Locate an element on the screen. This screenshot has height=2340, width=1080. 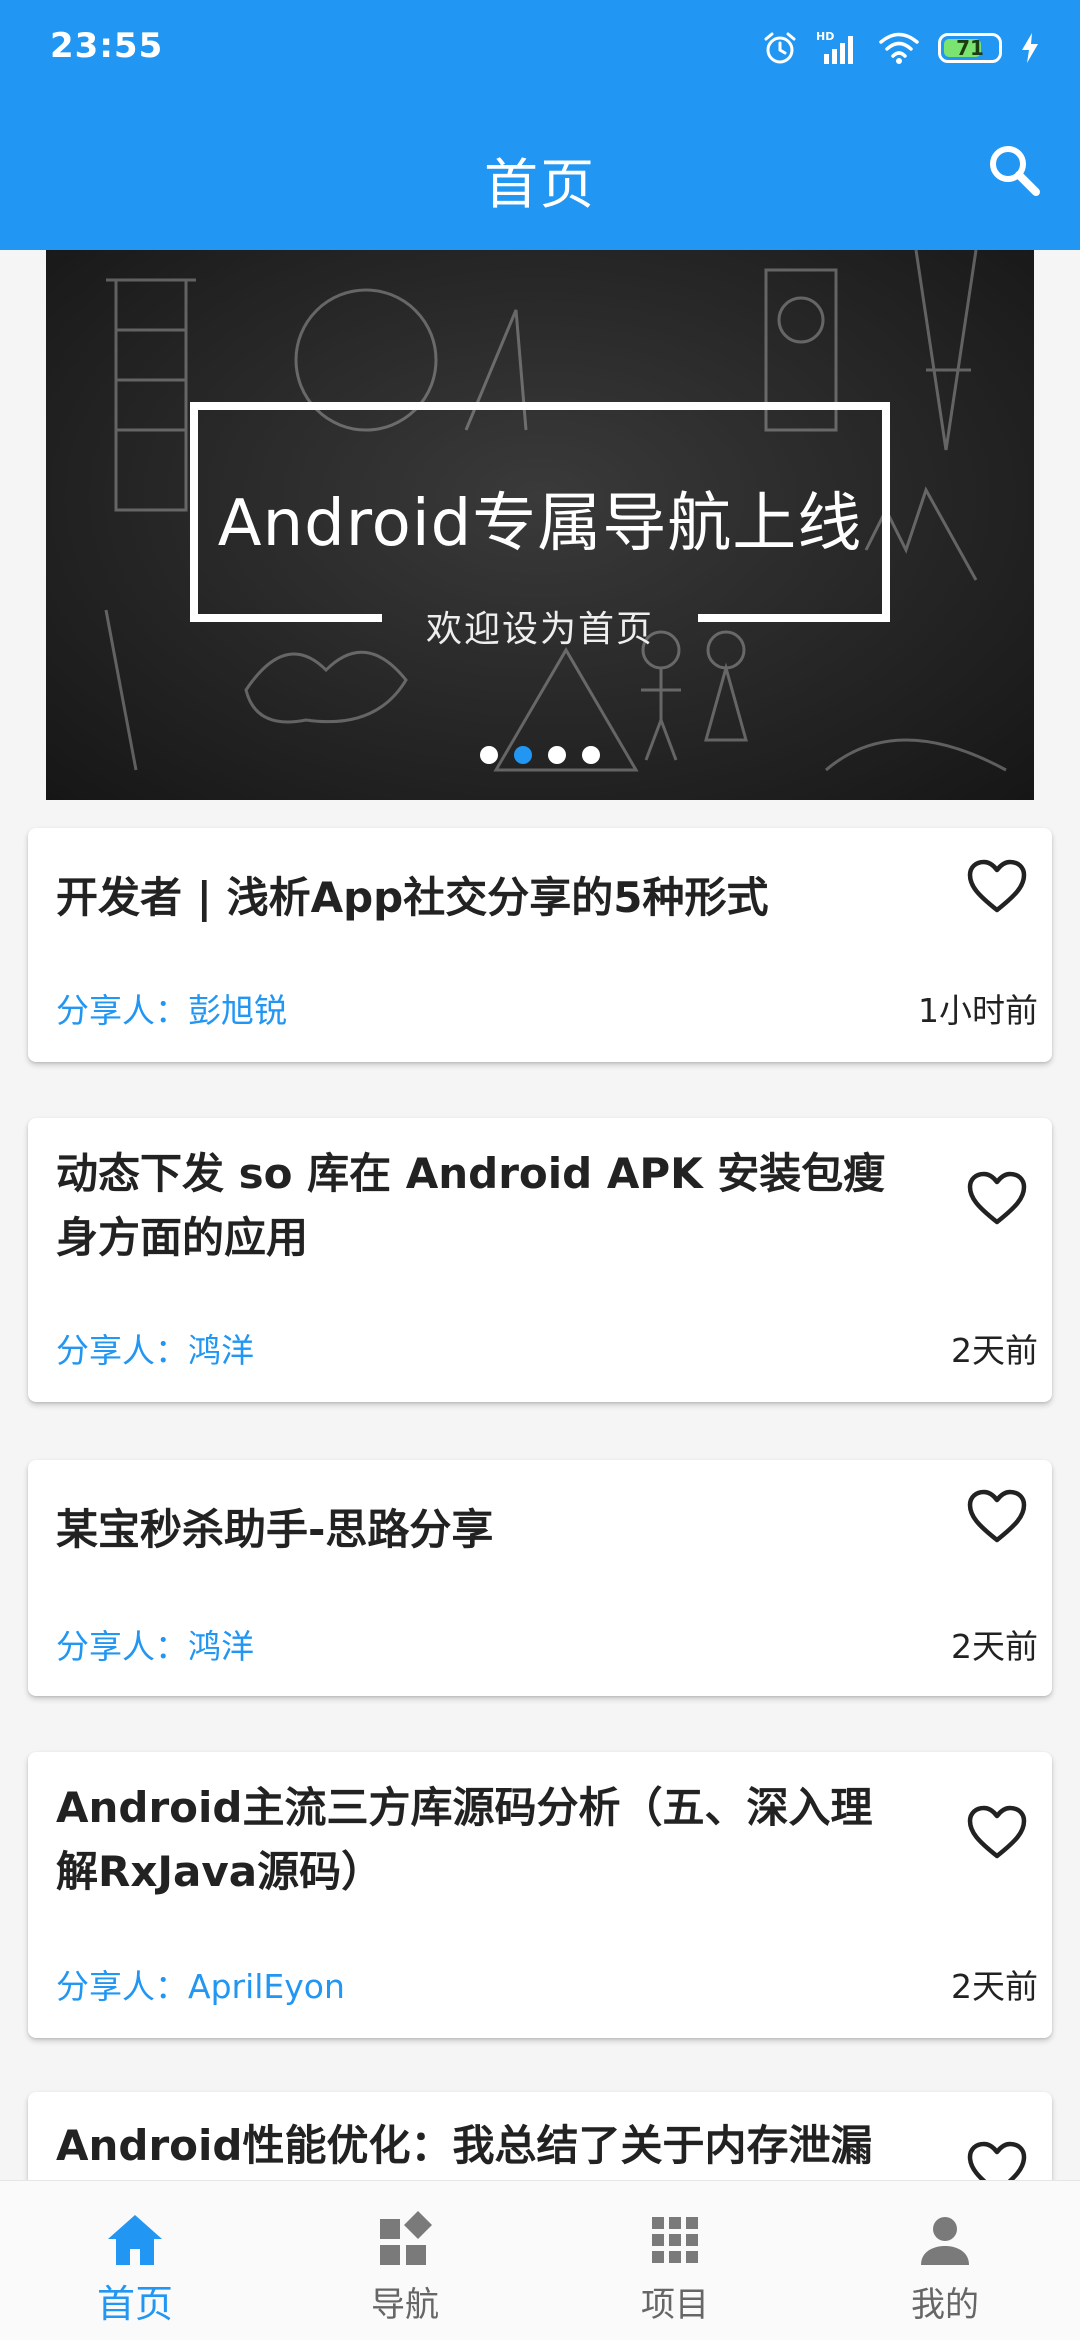
search-button is located at coordinates (1014, 170).